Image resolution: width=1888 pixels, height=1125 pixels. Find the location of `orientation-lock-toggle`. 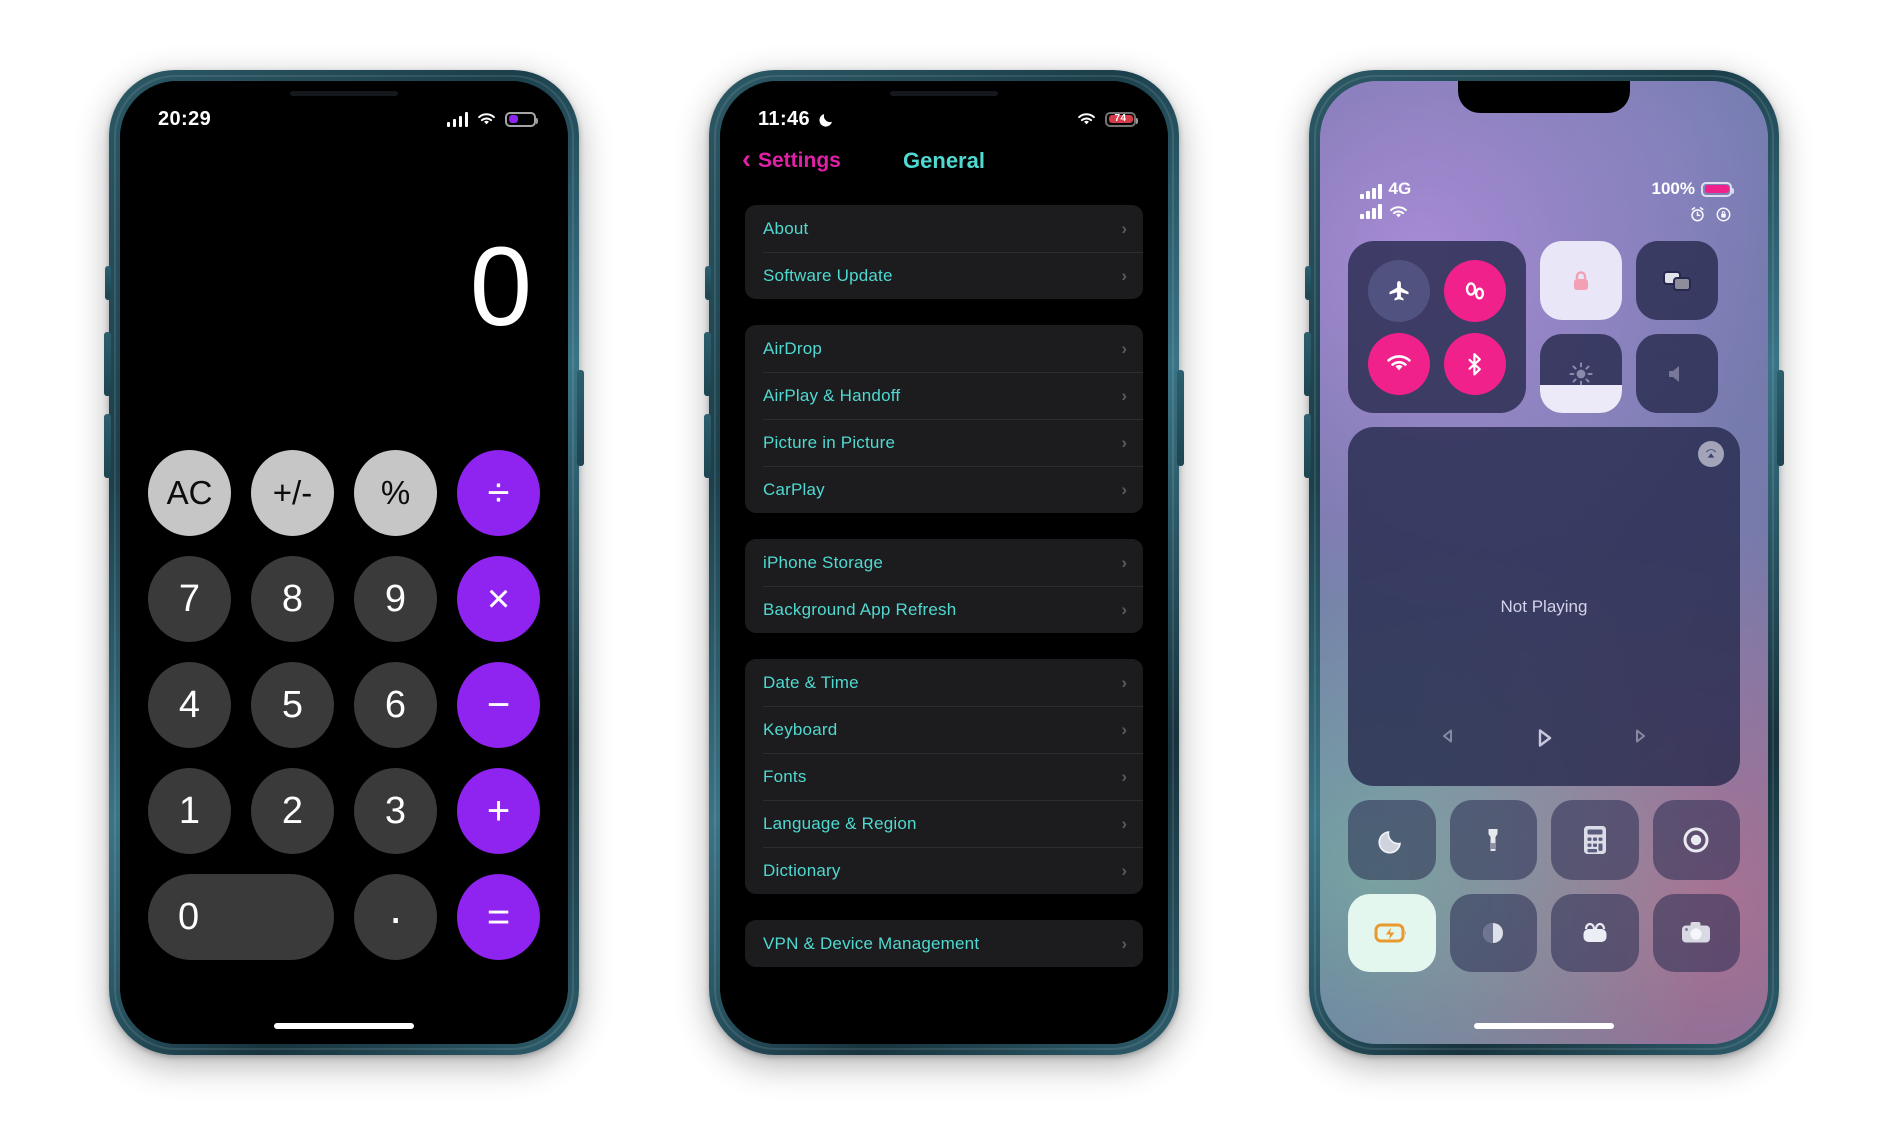

orientation-lock-toggle is located at coordinates (1581, 280).